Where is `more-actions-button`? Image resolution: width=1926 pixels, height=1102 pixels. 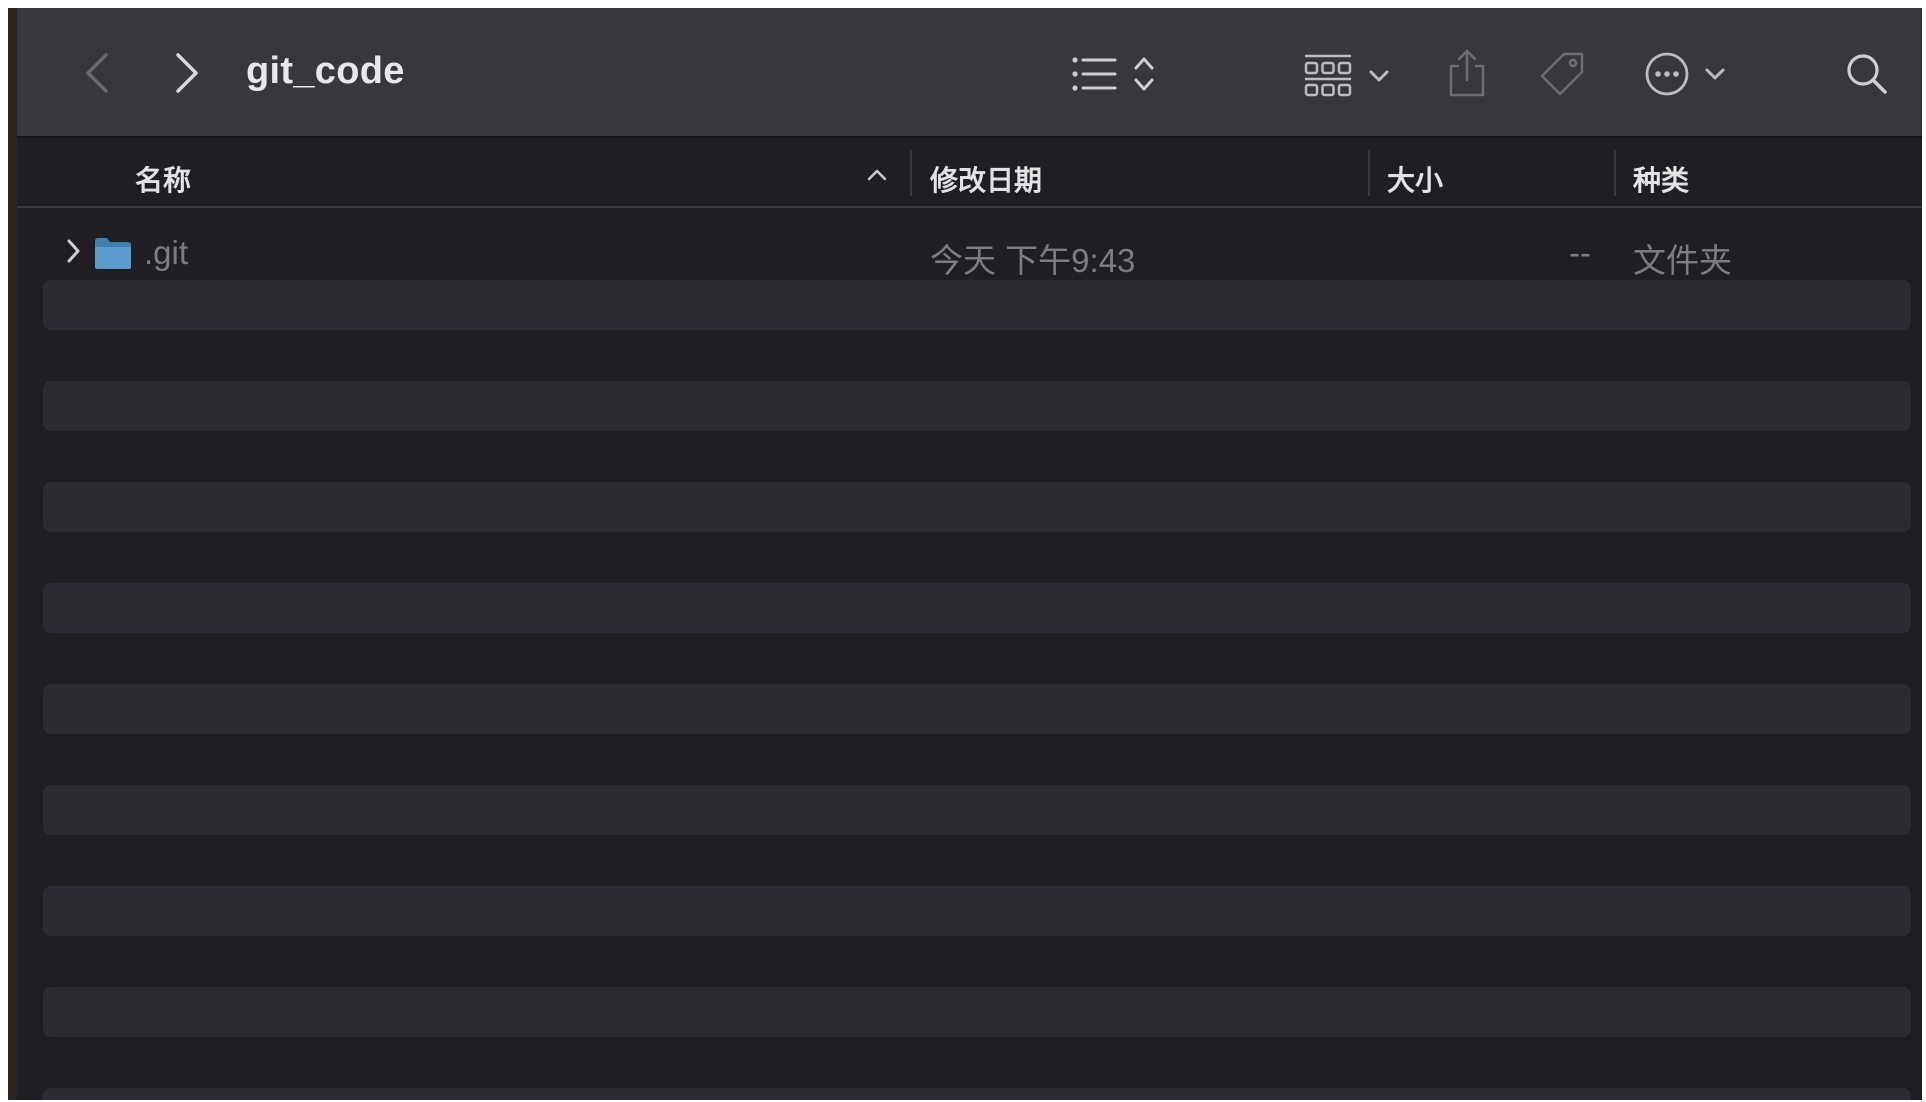
more-actions-button is located at coordinates (1685, 74).